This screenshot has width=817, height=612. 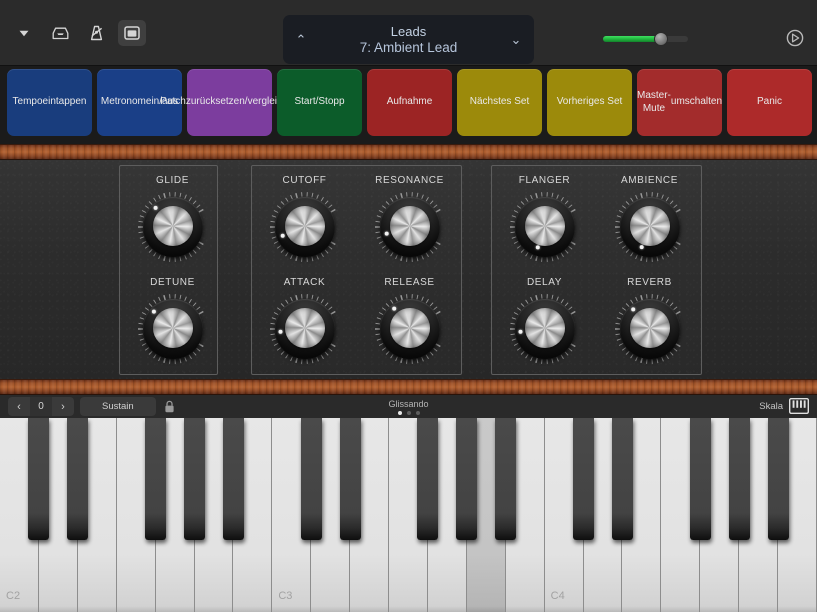 I want to click on action-button-label: umschalten, so click(x=696, y=102).